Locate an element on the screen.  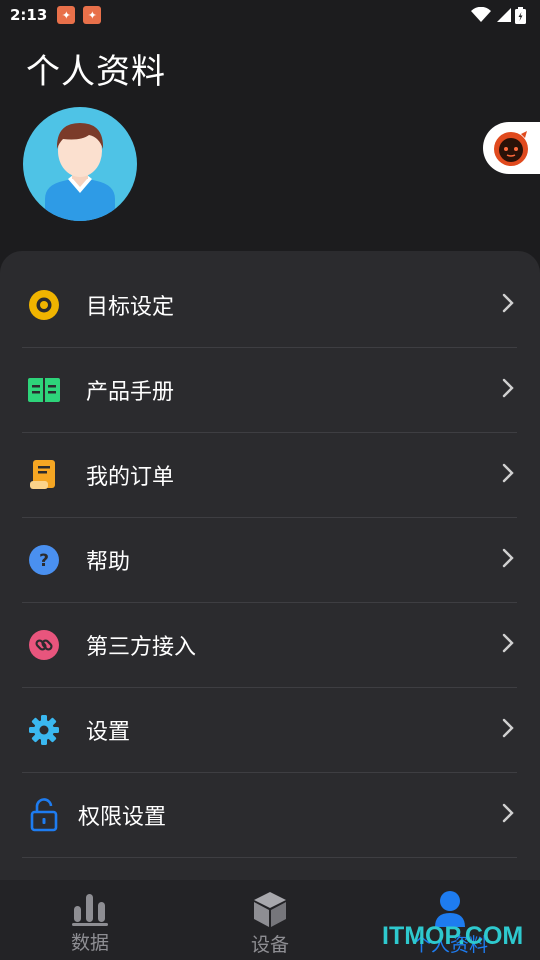
bar-chart-icon is located at coordinates (90, 910).